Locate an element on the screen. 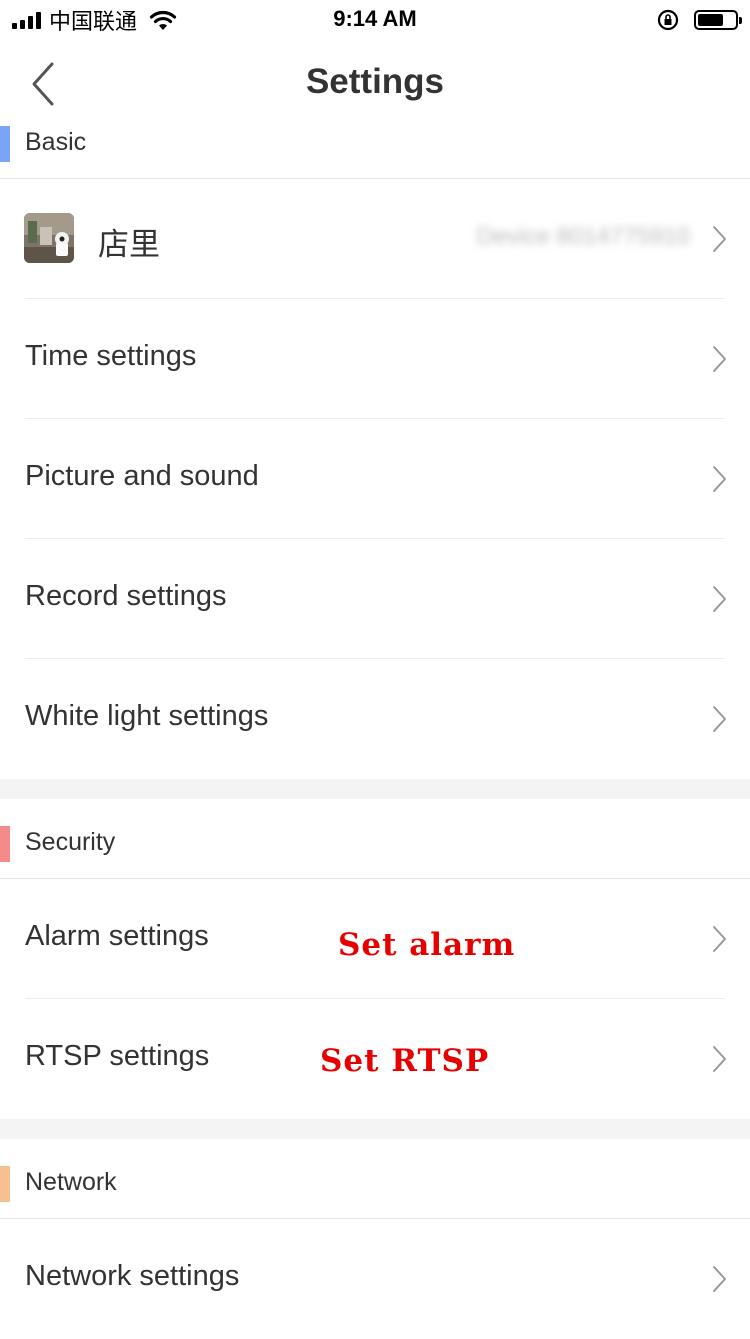 Image resolution: width=750 pixels, height=1339 pixels. annotation-set-rtsp: Set RTSP is located at coordinates (405, 1061).